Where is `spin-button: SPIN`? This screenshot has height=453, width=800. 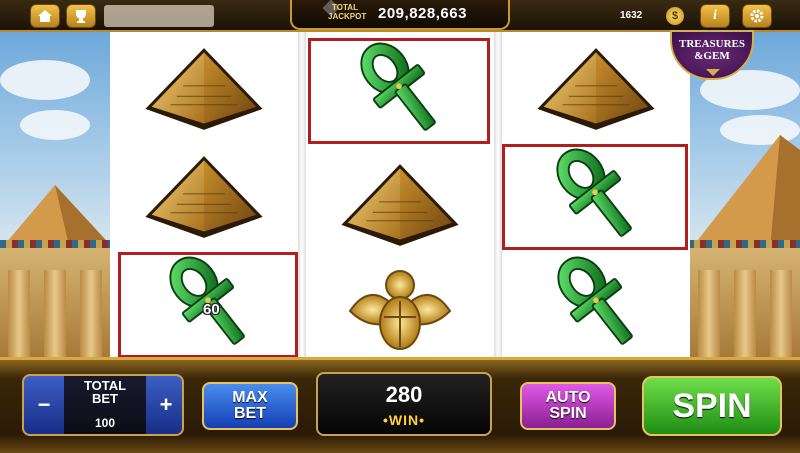
spin-button: SPIN is located at coordinates (712, 406).